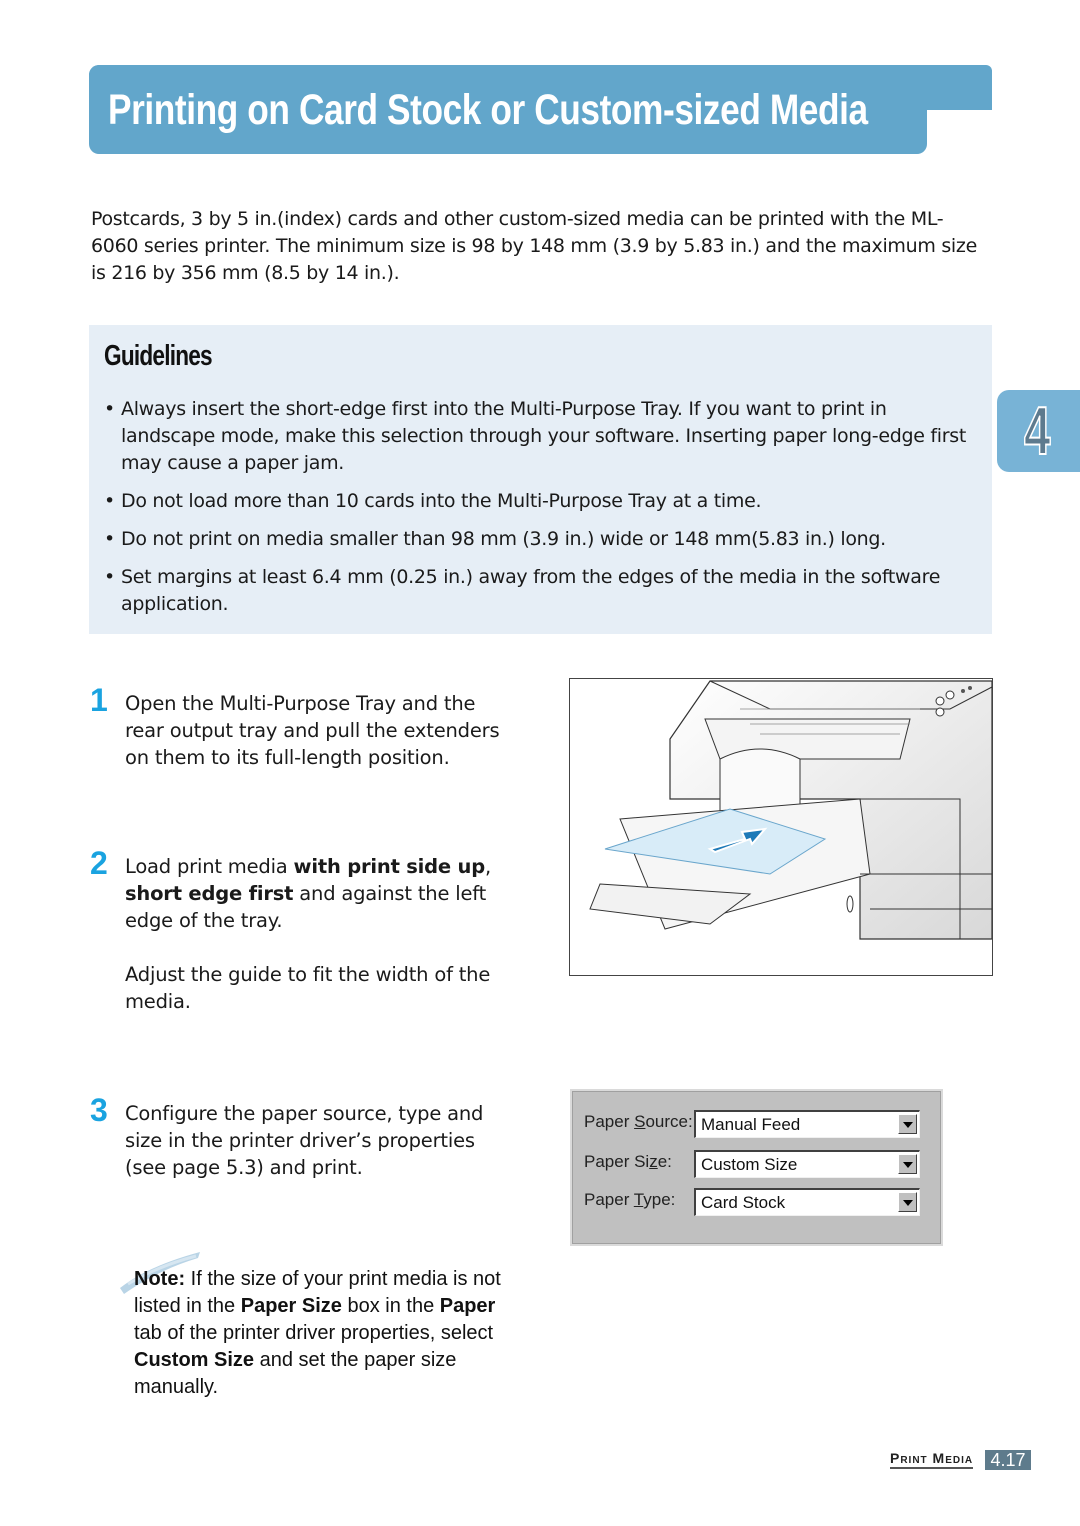 The height and width of the screenshot is (1526, 1080). I want to click on step-2-bold-print-side: with print side up, so click(389, 866).